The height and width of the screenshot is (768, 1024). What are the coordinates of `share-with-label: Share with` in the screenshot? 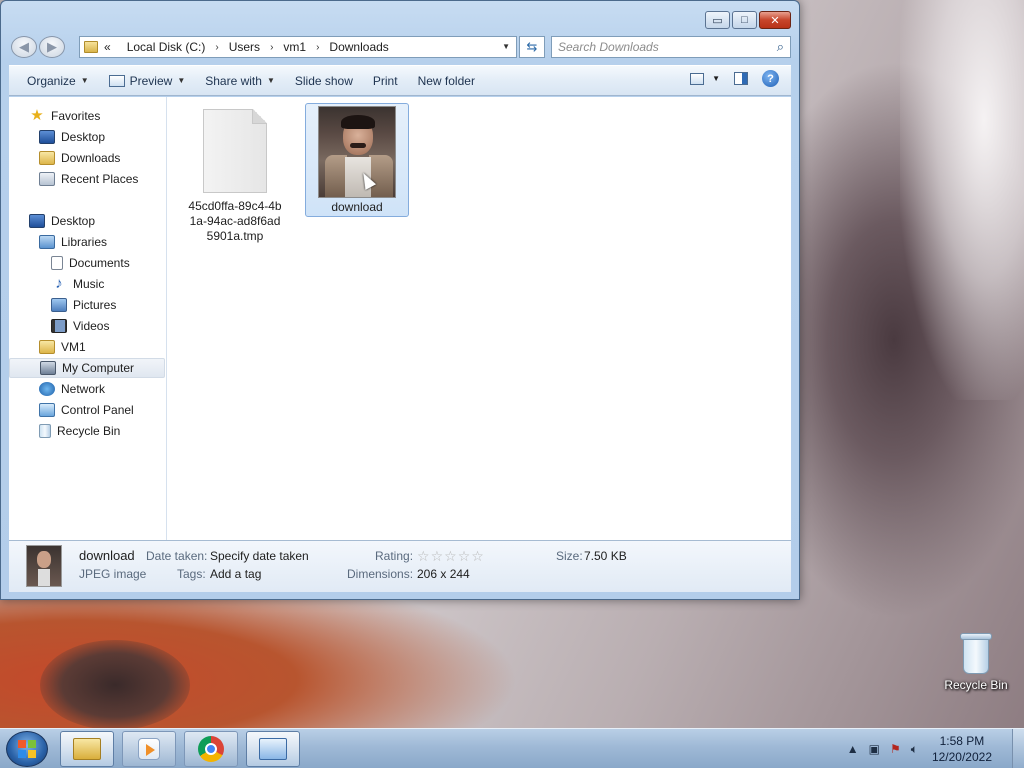 It's located at (233, 80).